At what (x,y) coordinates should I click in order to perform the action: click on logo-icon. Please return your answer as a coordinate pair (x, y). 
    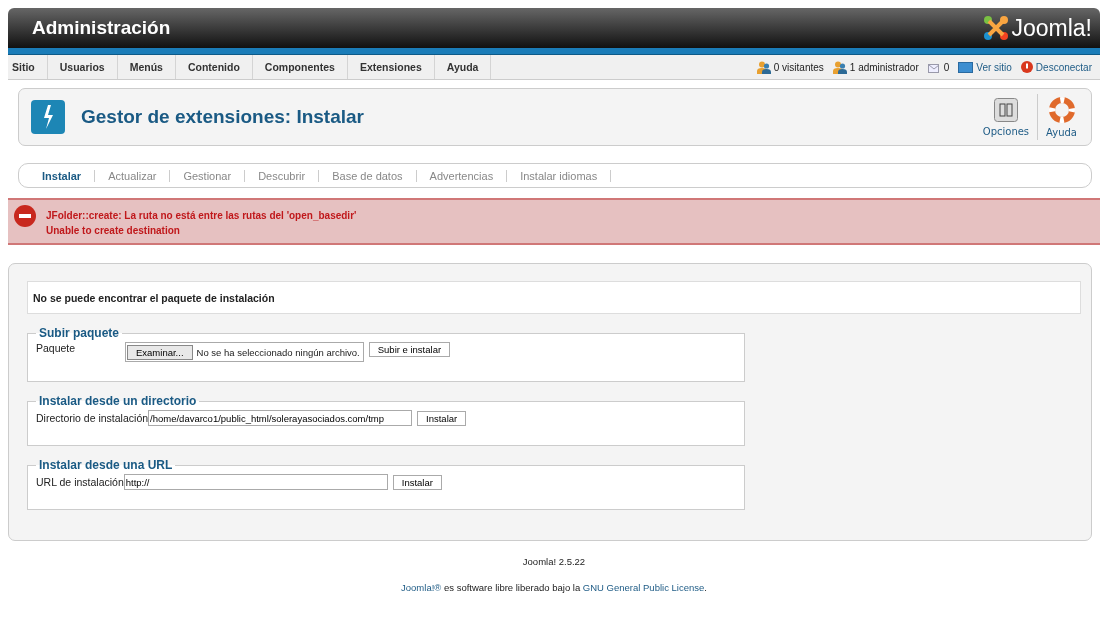
    Looking at the image, I should click on (996, 28).